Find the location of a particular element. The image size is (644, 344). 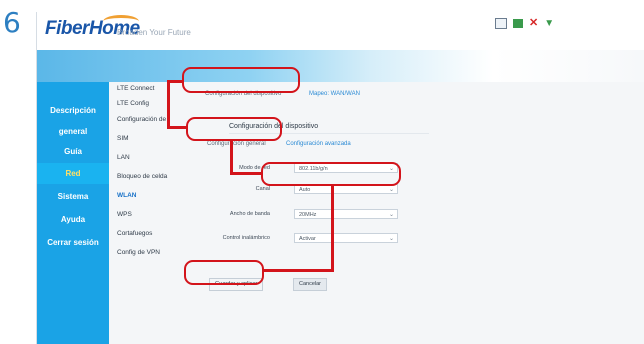

sidebar-item-ayuda: Ayuda is located at coordinates (73, 219).